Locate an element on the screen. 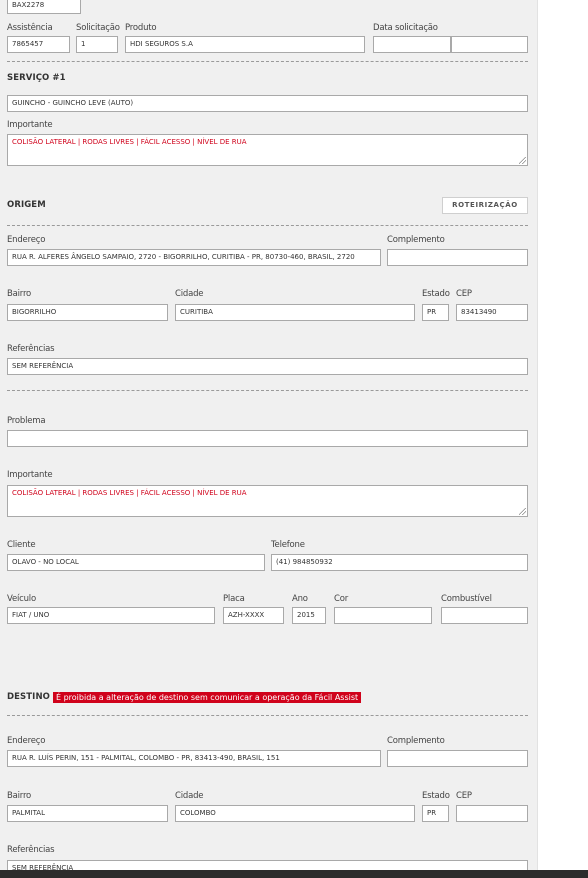 This screenshot has width=588, height=878. assistencia-label: Assistência is located at coordinates (30, 28).